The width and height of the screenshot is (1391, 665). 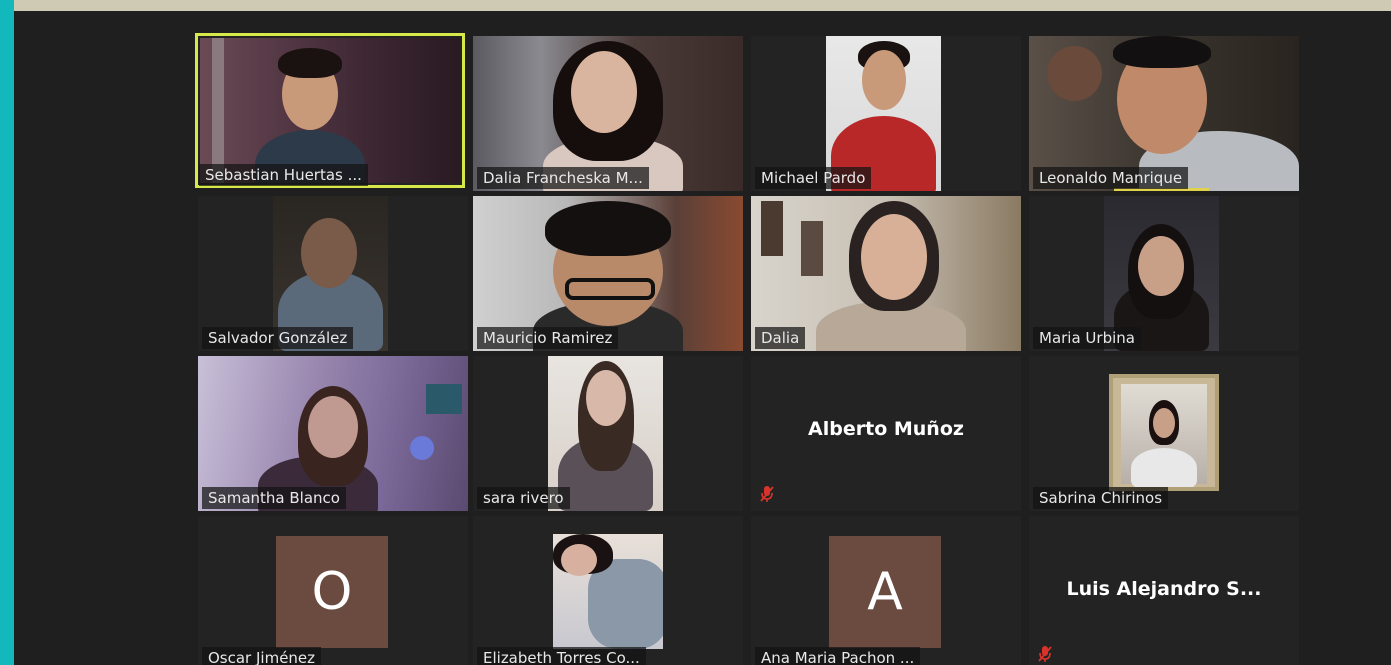 I want to click on window-top-bar, so click(x=702, y=5).